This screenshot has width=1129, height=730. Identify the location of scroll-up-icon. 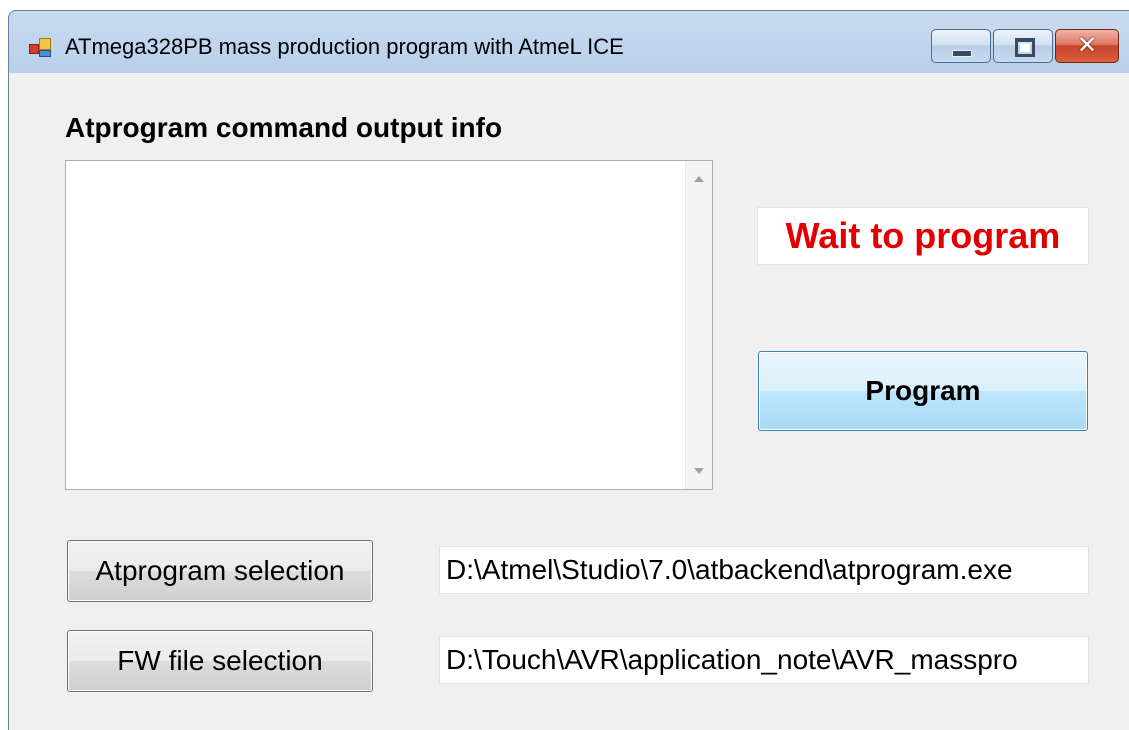
(699, 179).